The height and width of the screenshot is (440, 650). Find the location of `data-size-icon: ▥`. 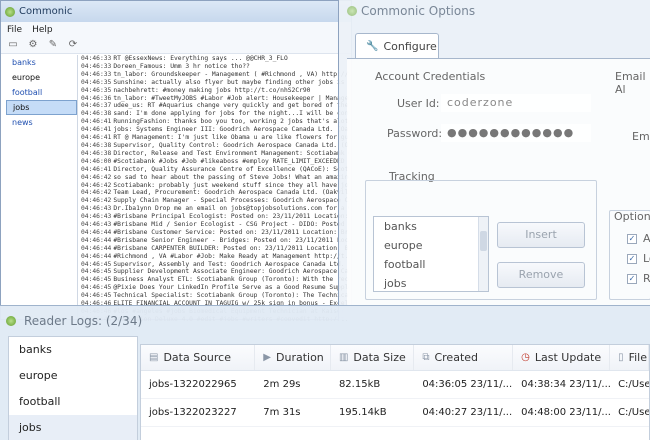

data-size-icon: ▥ is located at coordinates (343, 357).